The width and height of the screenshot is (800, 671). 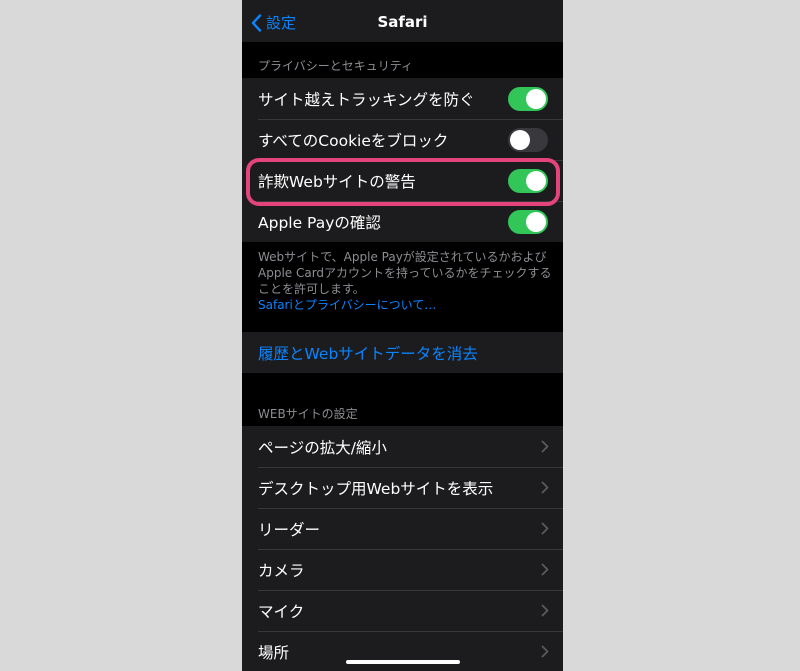 What do you see at coordinates (402, 610) in the screenshot?
I see `row-microphone: マイク` at bounding box center [402, 610].